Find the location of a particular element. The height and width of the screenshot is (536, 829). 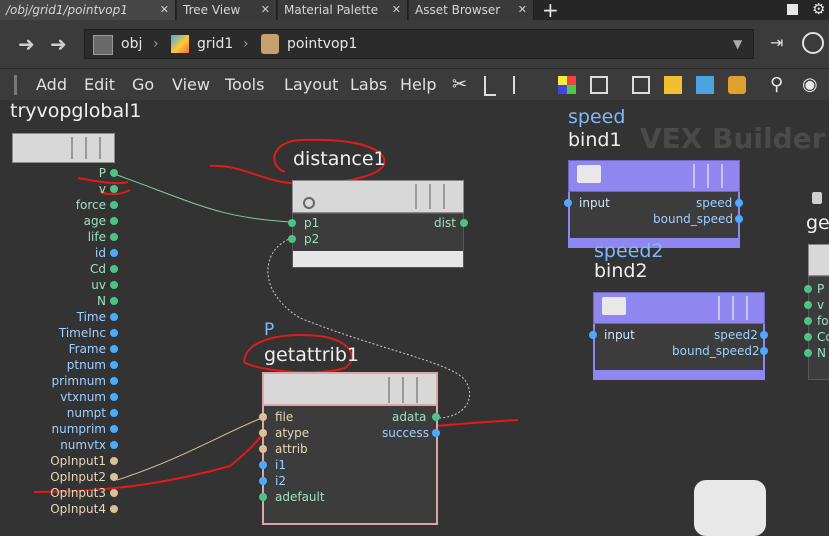

tab-asset-browser: Asset Browser ✕ is located at coordinates (471, 10).